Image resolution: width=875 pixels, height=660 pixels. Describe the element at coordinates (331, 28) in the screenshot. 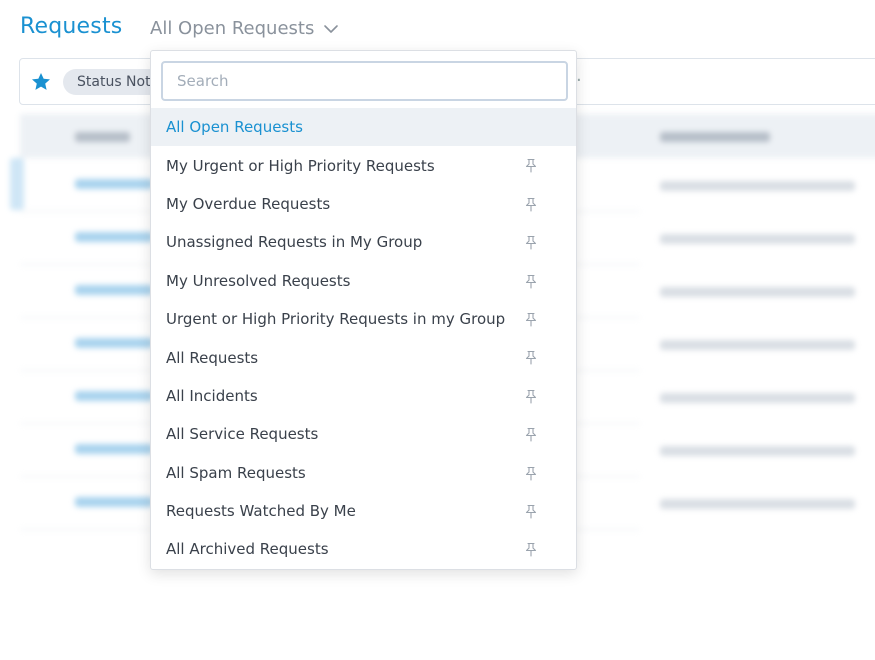

I see `chevron-down-icon` at that location.